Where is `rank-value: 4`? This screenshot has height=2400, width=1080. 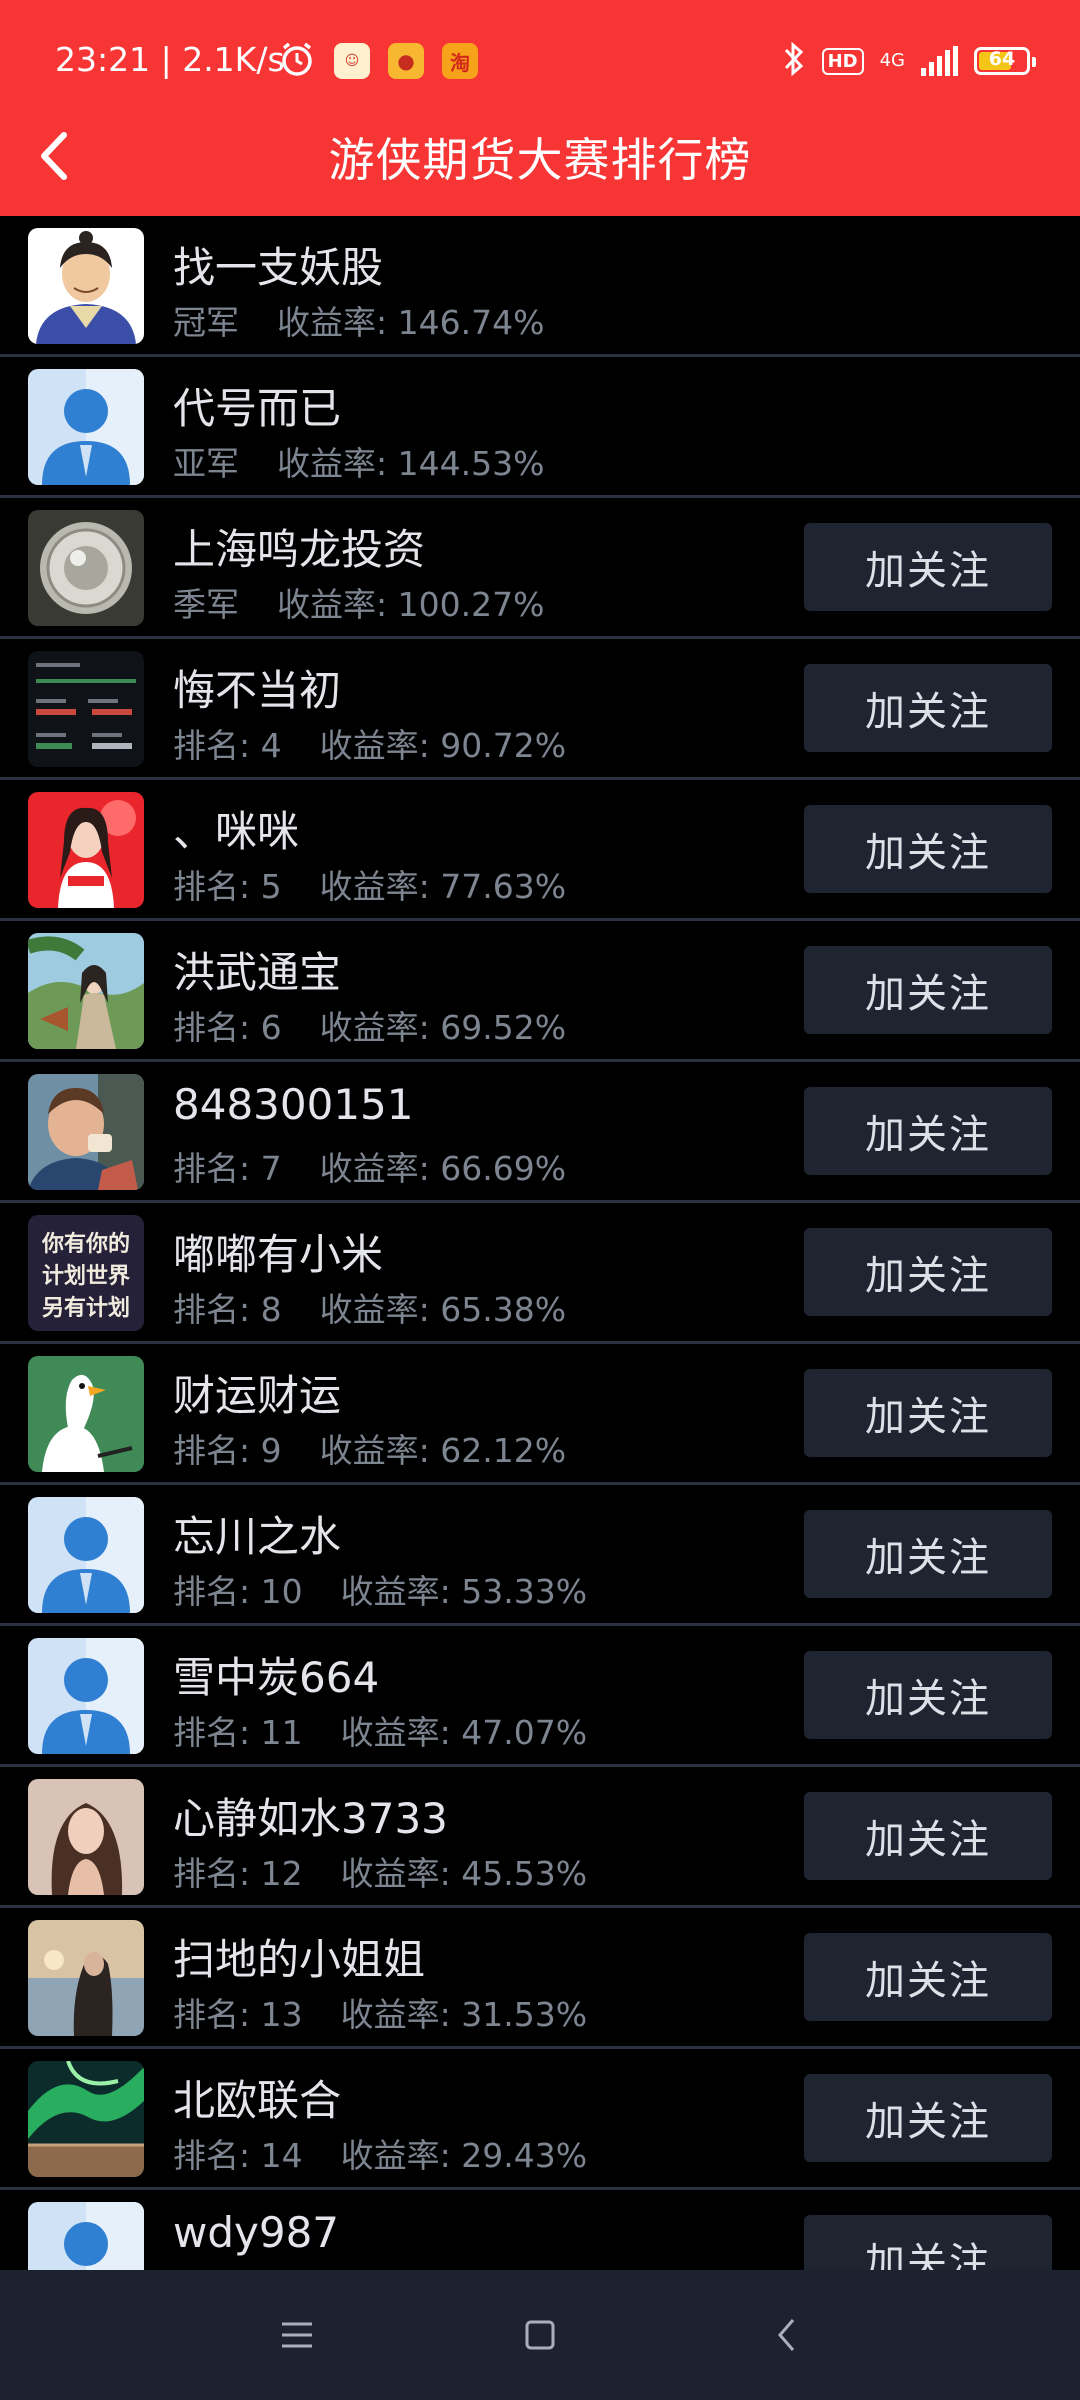 rank-value: 4 is located at coordinates (271, 745).